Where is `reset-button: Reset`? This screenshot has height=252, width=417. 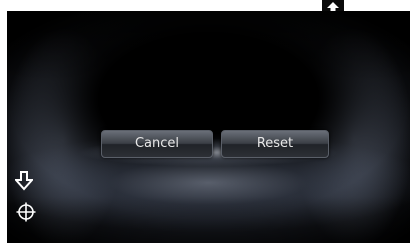
reset-button: Reset is located at coordinates (275, 144).